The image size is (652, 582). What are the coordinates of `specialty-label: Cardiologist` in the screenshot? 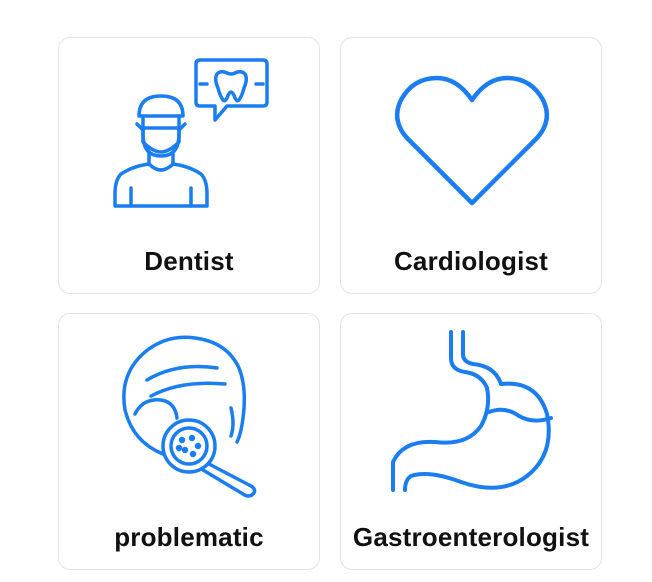 It's located at (471, 261).